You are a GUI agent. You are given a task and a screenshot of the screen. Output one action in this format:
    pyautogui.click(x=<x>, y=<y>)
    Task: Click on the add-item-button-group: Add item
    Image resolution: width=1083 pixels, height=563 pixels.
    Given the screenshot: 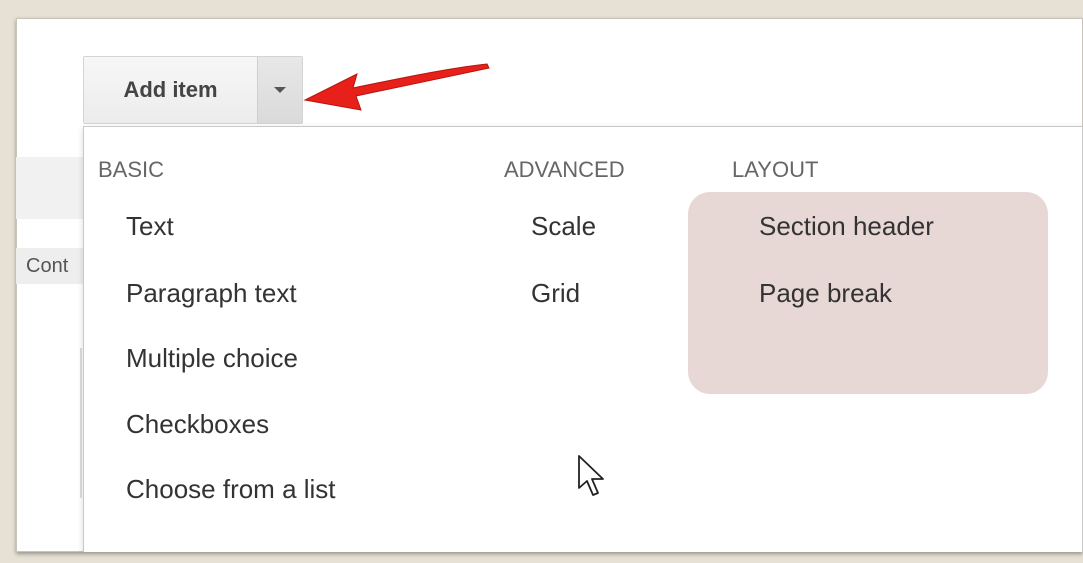 What is the action you would take?
    pyautogui.click(x=193, y=90)
    